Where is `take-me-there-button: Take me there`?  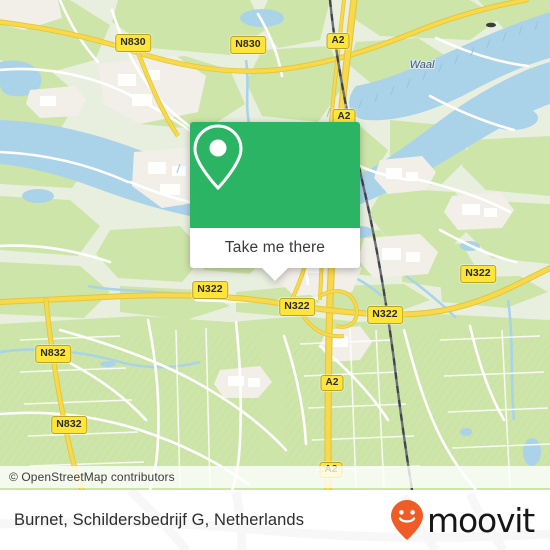
take-me-there-button: Take me there is located at coordinates (275, 248).